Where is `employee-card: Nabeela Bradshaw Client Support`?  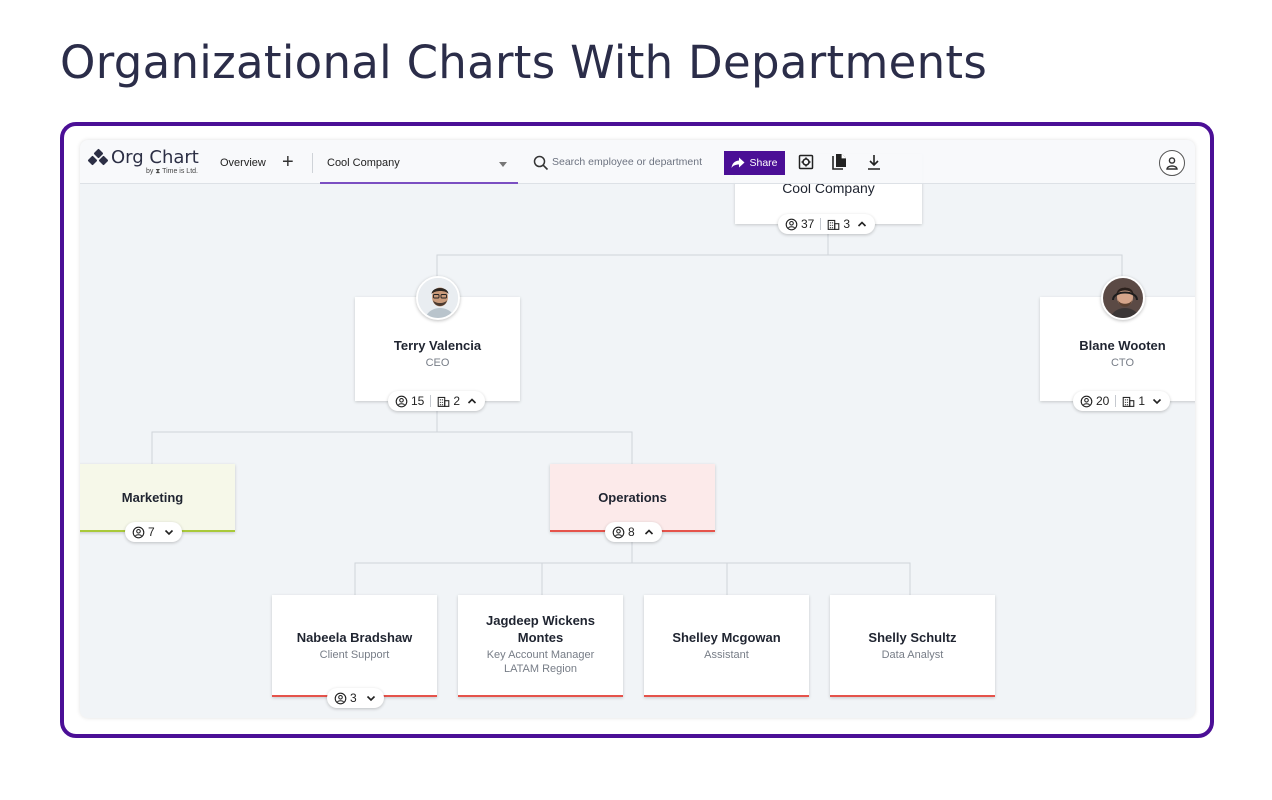 employee-card: Nabeela Bradshaw Client Support is located at coordinates (354, 646).